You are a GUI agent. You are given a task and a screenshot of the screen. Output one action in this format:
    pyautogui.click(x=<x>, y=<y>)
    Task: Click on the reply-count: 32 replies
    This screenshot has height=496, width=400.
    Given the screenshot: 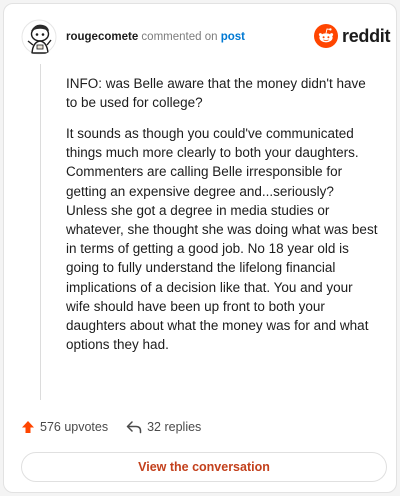 What is the action you would take?
    pyautogui.click(x=174, y=427)
    